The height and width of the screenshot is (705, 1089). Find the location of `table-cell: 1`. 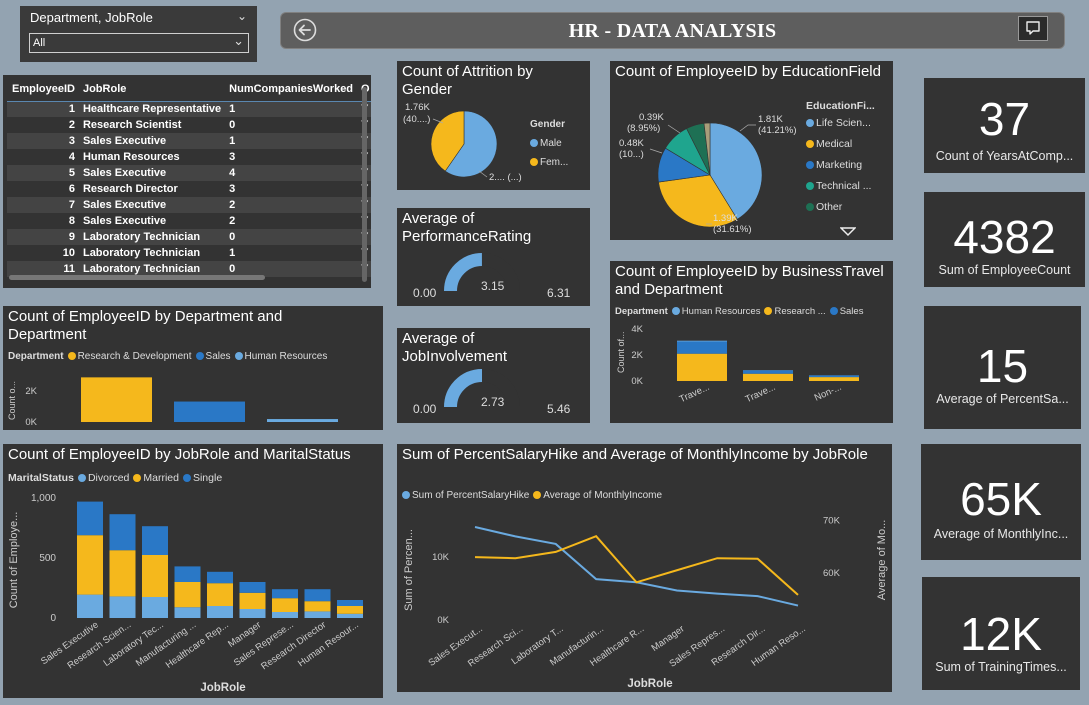

table-cell: 1 is located at coordinates (43, 109).